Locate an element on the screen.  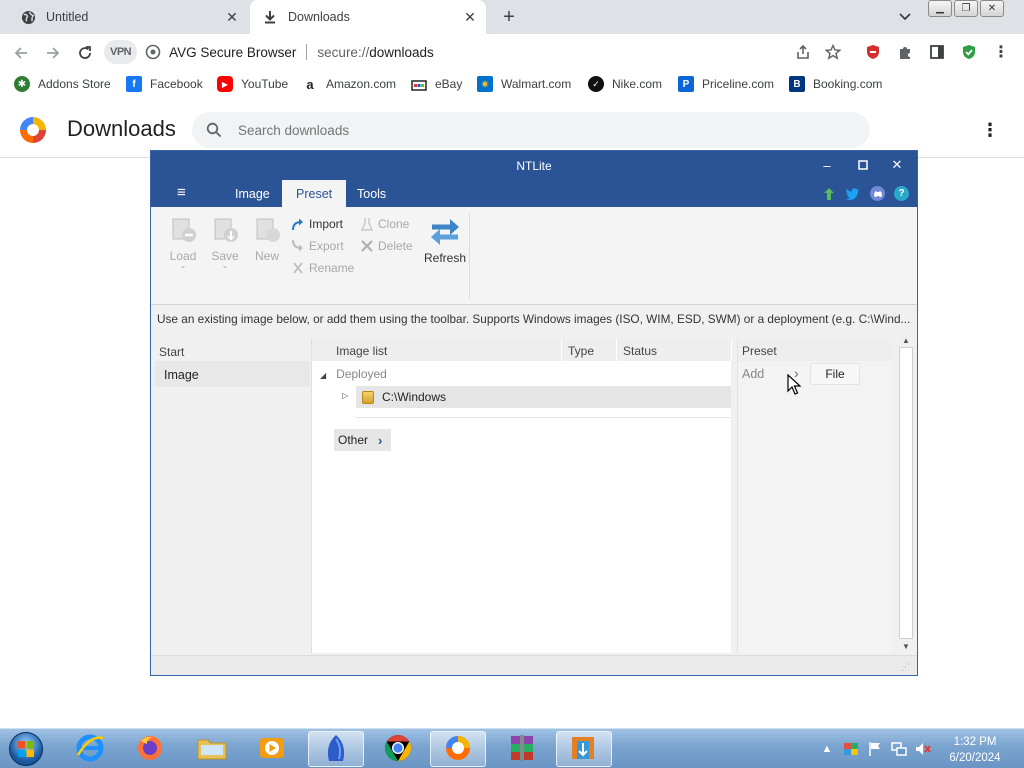
clock-time: 1:32 PM is located at coordinates (975, 742).